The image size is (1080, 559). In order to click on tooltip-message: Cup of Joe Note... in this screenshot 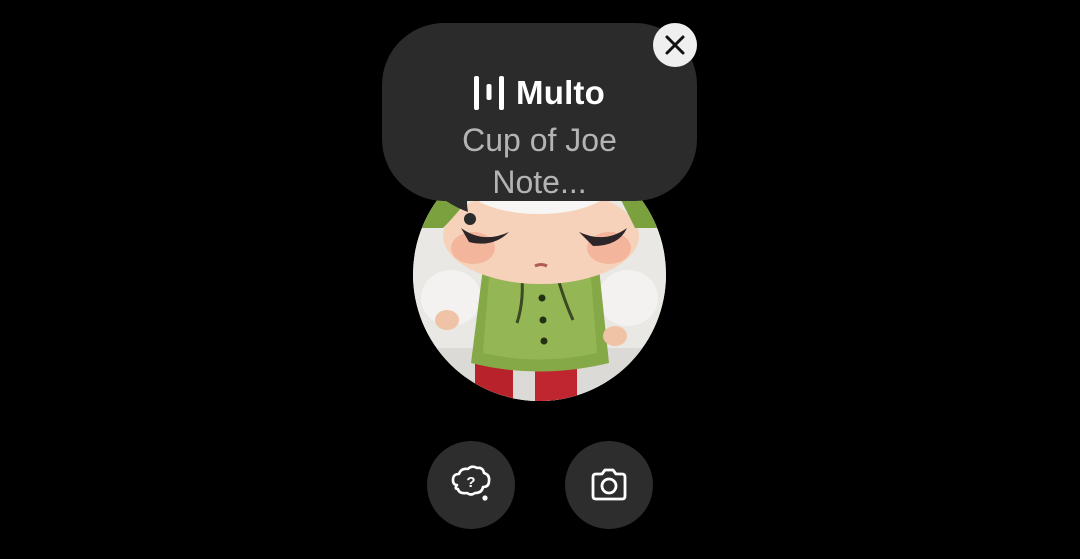, I will do `click(539, 161)`.